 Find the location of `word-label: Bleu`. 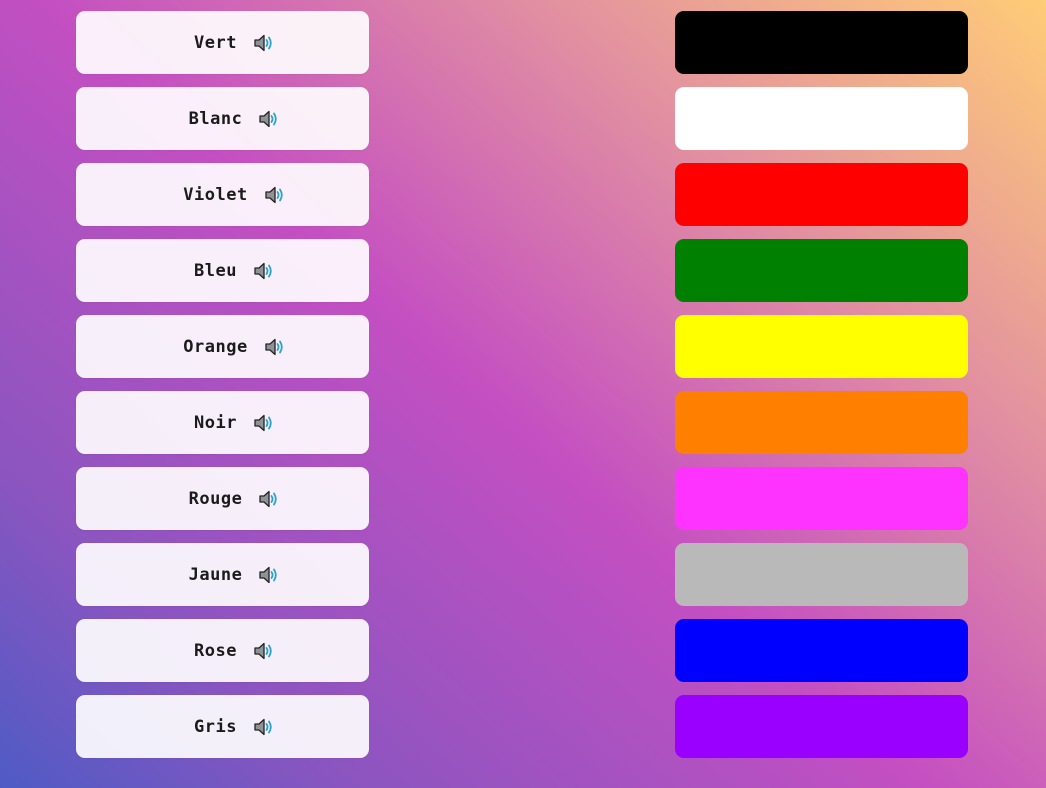

word-label: Bleu is located at coordinates (215, 270).